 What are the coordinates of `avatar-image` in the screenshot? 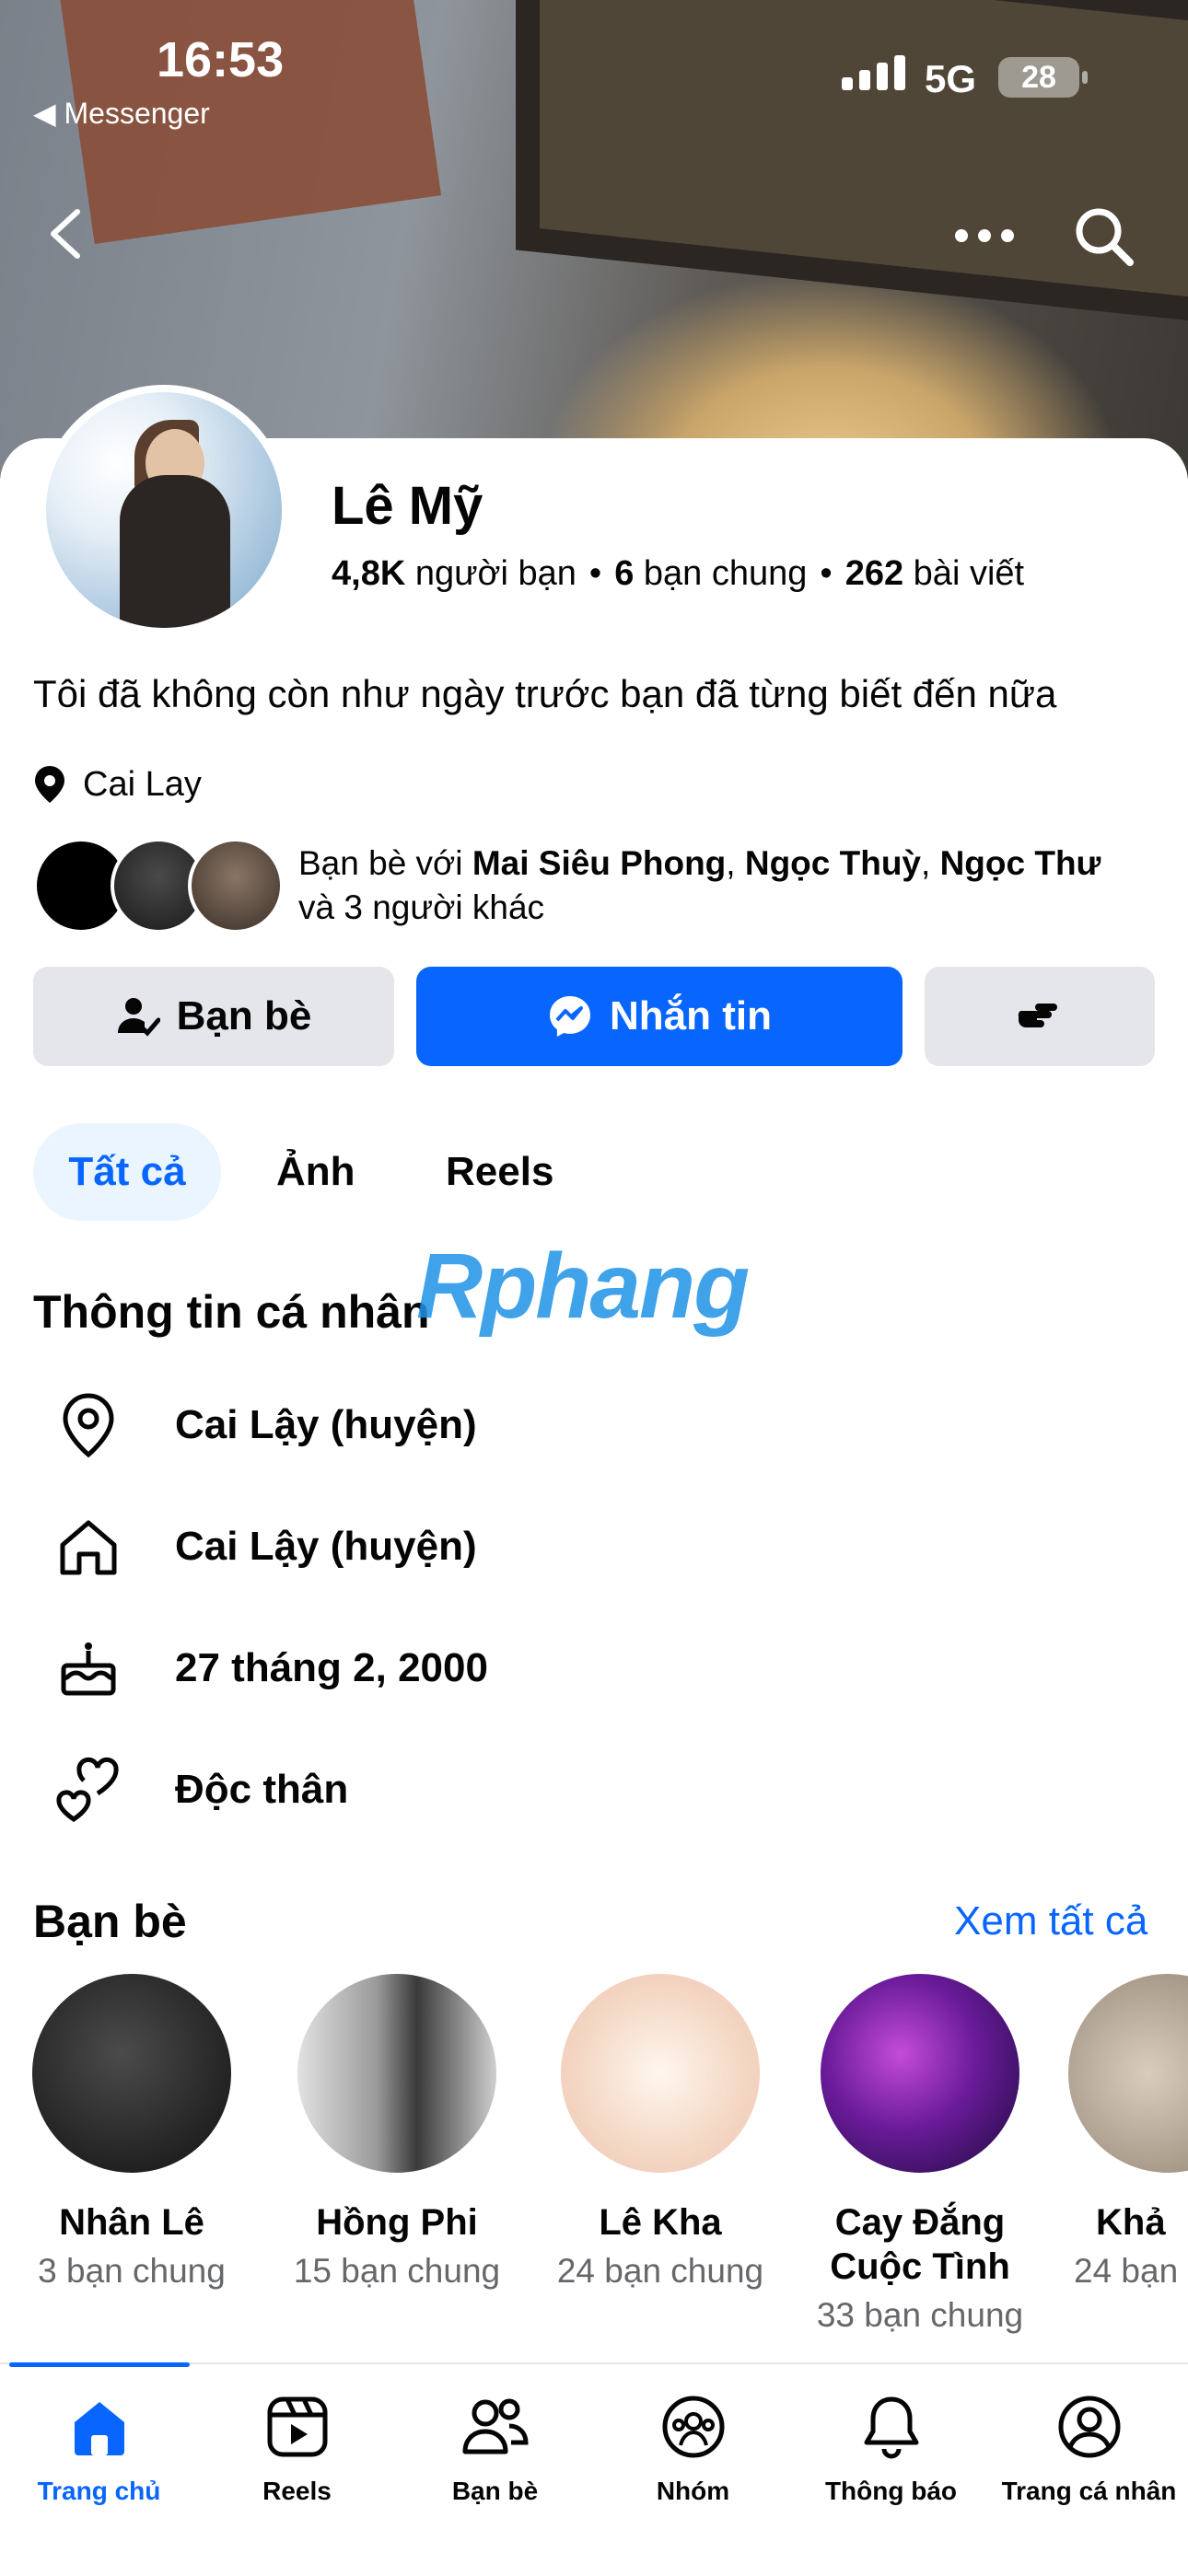 It's located at (164, 510).